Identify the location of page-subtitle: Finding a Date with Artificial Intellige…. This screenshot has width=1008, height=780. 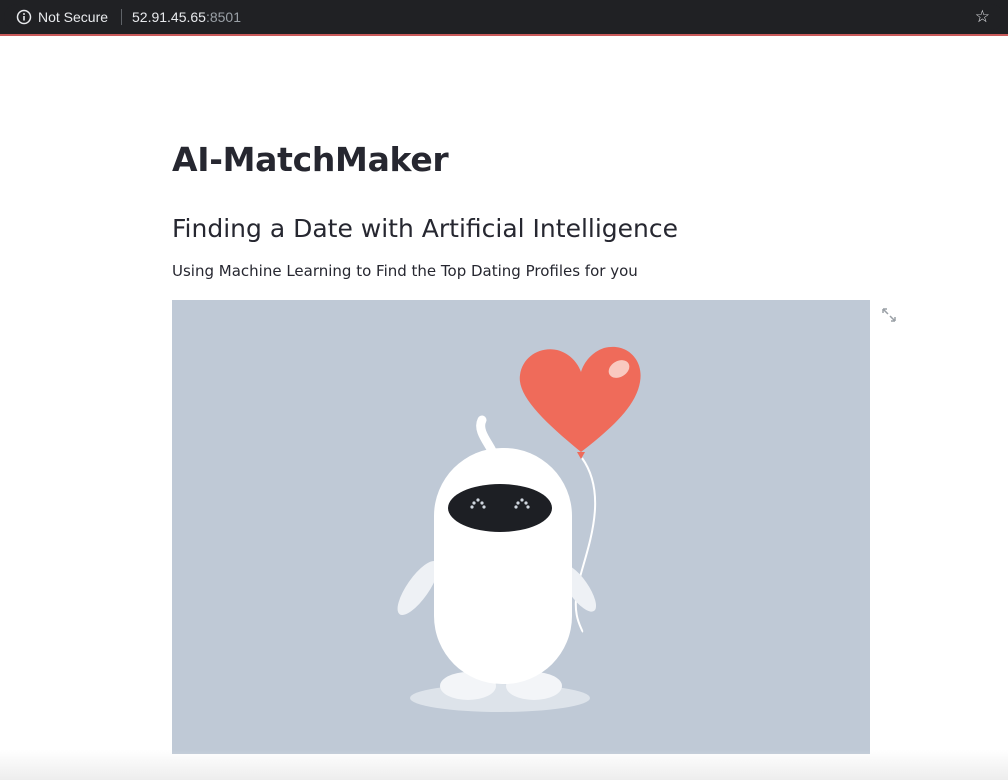
(425, 228).